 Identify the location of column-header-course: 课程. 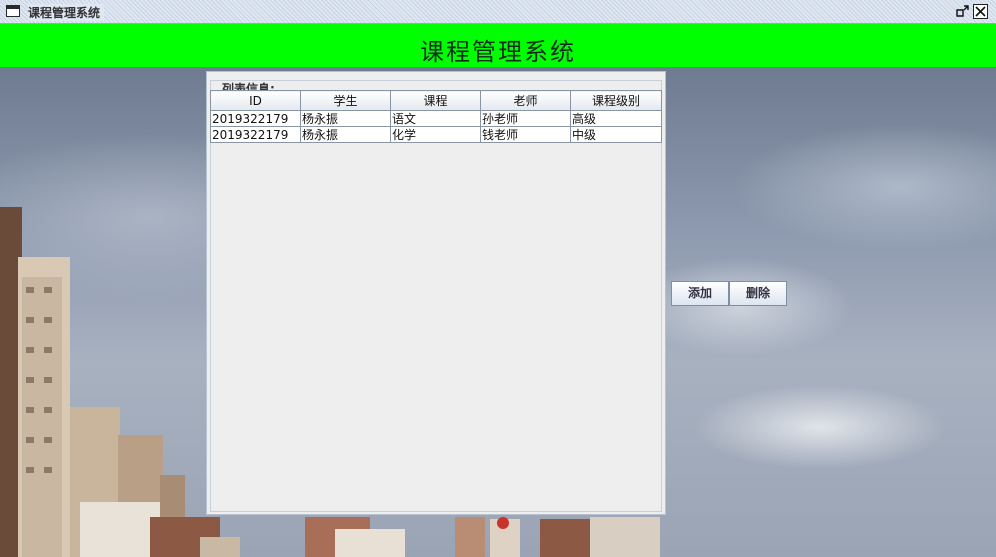
(435, 100).